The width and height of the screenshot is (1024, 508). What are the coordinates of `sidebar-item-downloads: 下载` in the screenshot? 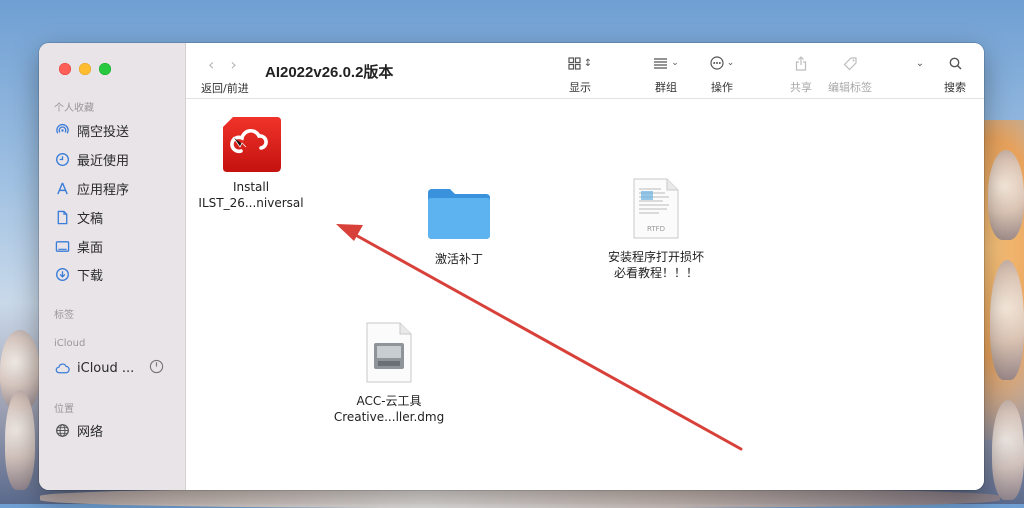 It's located at (78, 274).